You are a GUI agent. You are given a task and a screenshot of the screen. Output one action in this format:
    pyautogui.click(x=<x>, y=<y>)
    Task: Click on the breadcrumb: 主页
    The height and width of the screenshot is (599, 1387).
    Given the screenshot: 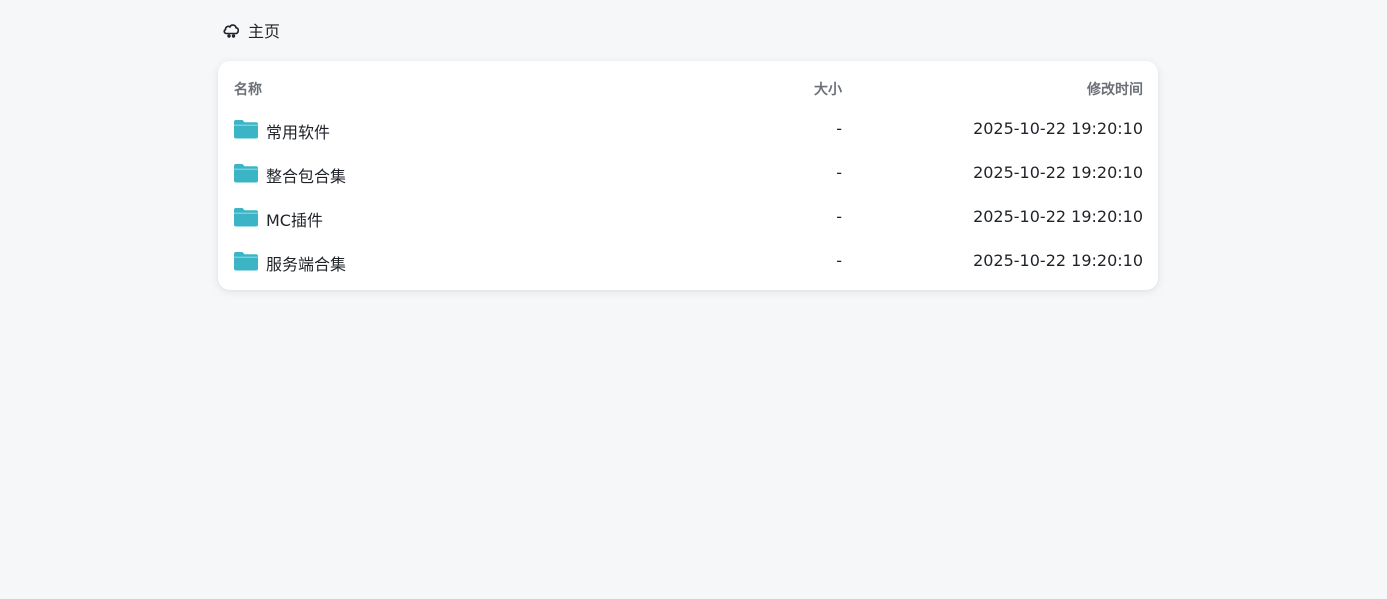 What is the action you would take?
    pyautogui.click(x=251, y=30)
    